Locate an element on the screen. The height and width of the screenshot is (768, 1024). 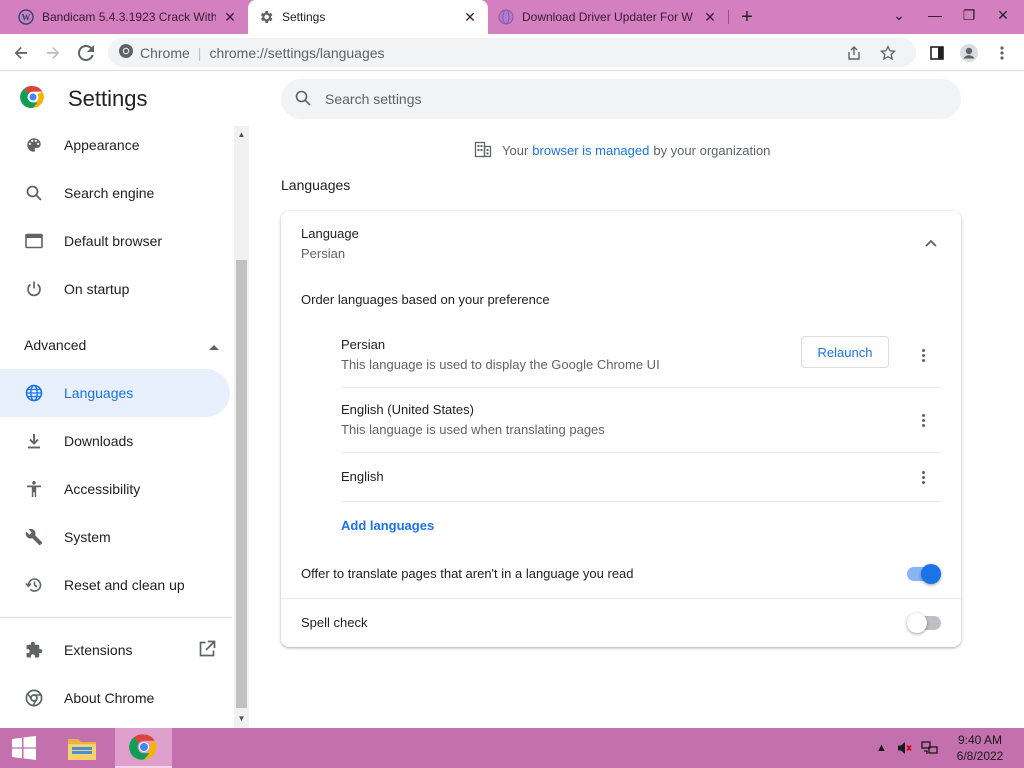
forward-button is located at coordinates (53, 53).